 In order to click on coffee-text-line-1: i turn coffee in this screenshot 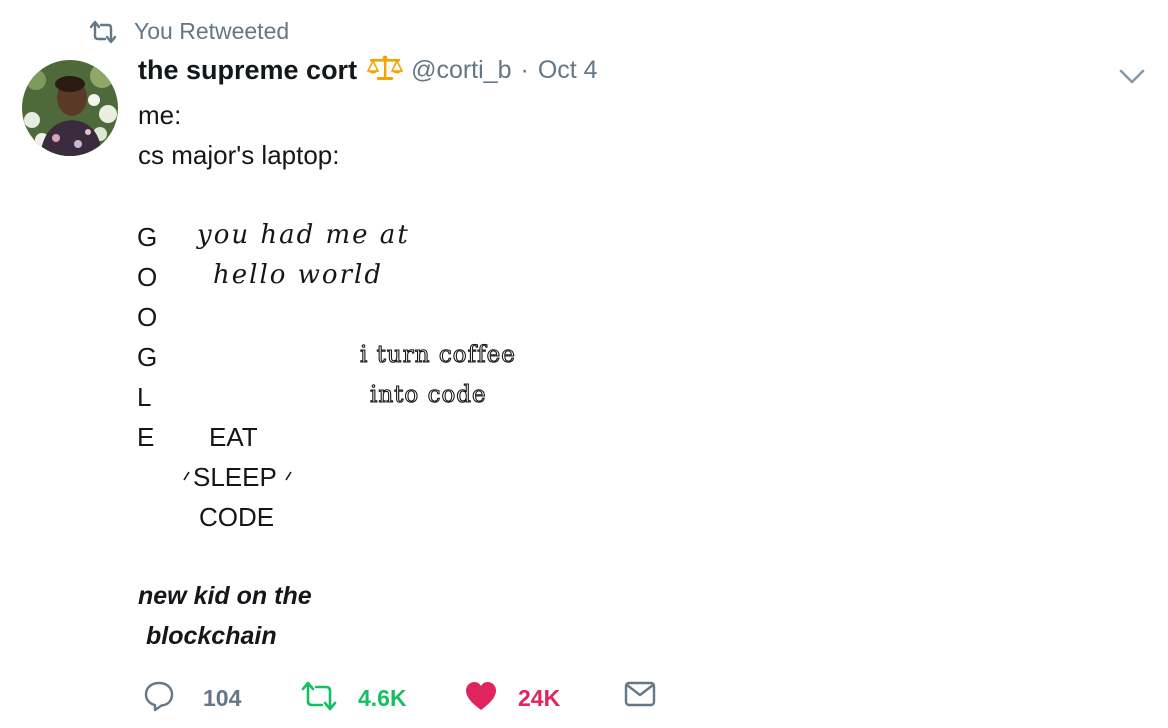, I will do `click(437, 354)`.